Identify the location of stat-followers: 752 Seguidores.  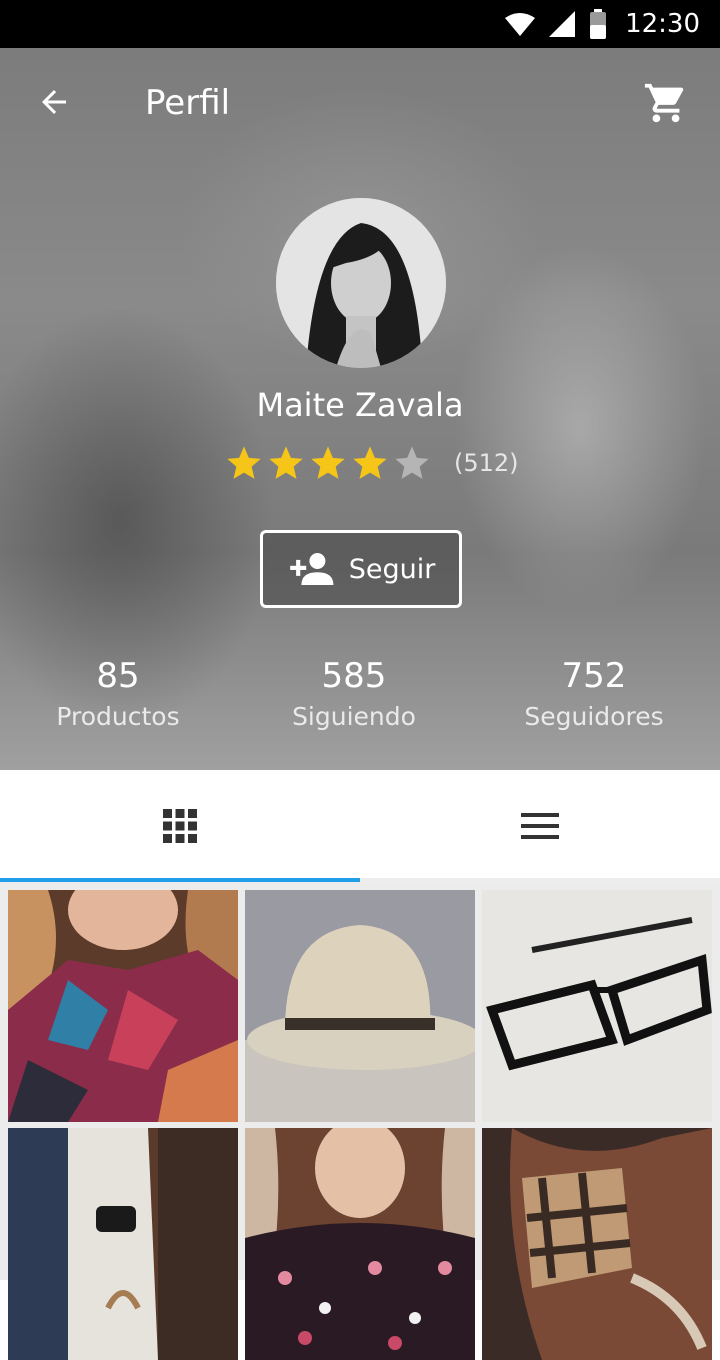
(594, 693).